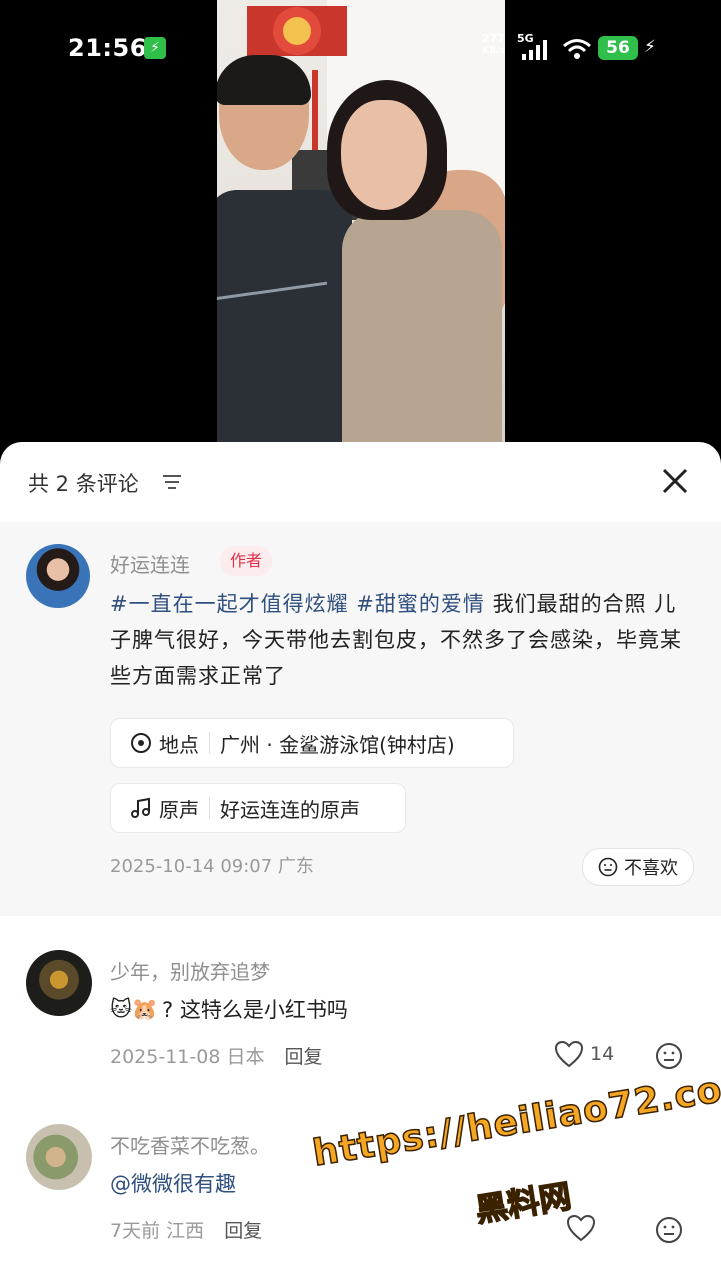 The height and width of the screenshot is (1280, 721). I want to click on like-button, so click(584, 1228).